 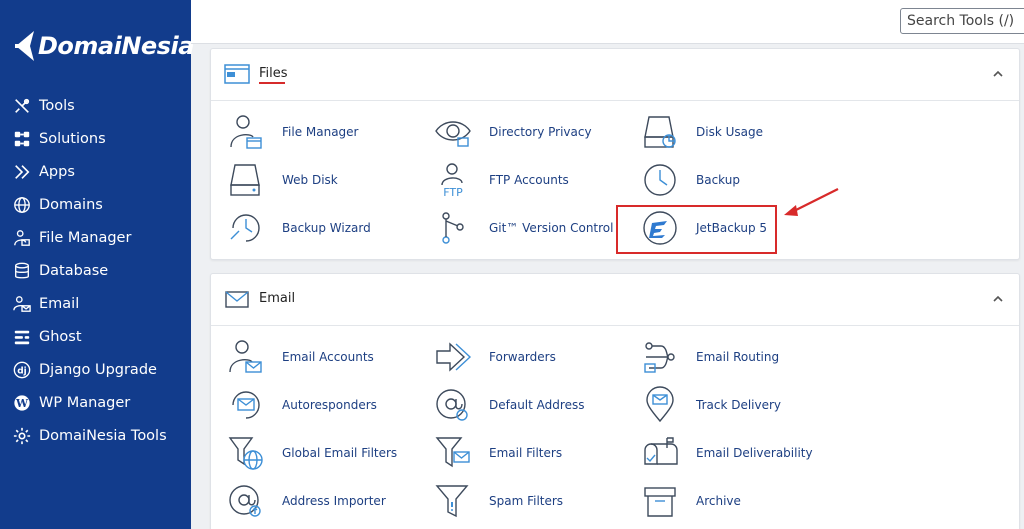 What do you see at coordinates (246, 405) in the screenshot?
I see `autoresponders-icon` at bounding box center [246, 405].